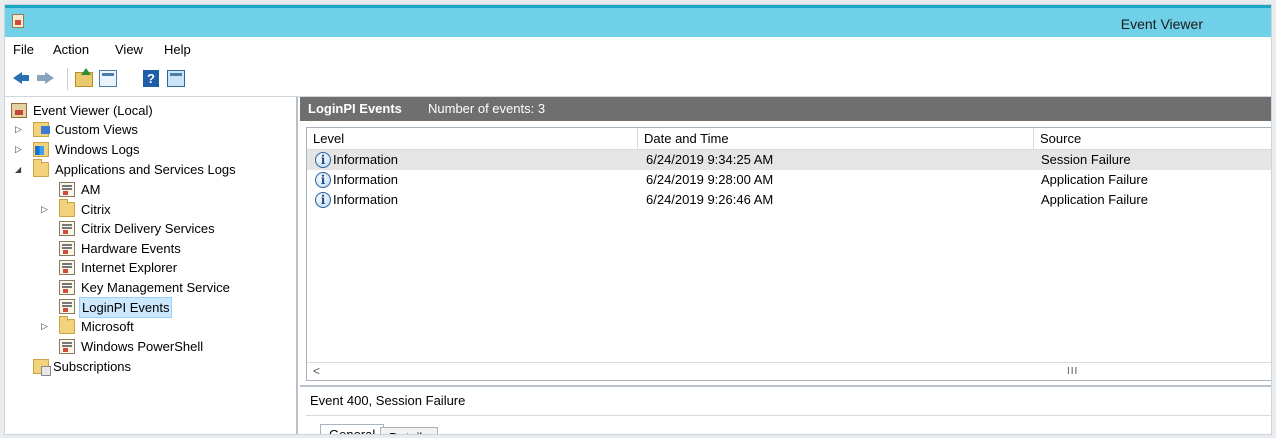 The image size is (1276, 438). What do you see at coordinates (67, 79) in the screenshot?
I see `toolbar-separator` at bounding box center [67, 79].